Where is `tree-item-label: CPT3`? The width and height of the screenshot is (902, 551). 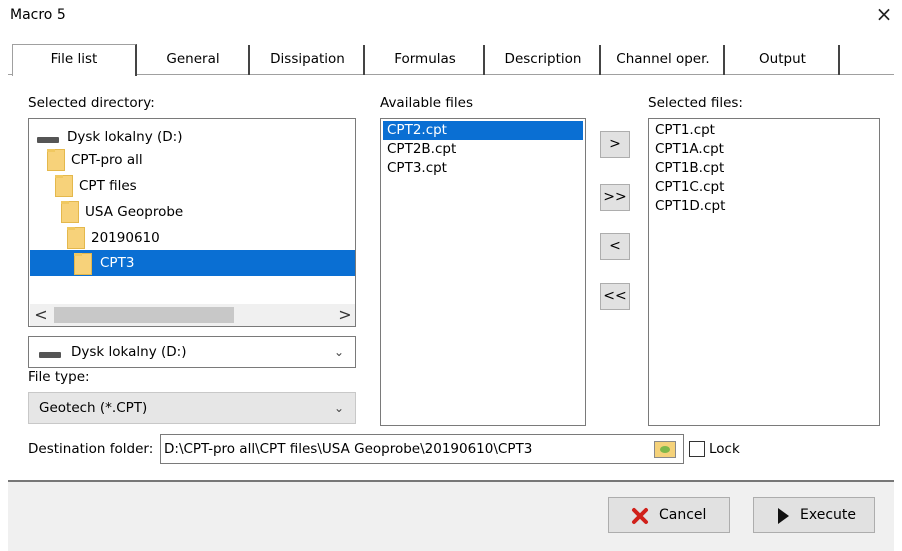 tree-item-label: CPT3 is located at coordinates (117, 263).